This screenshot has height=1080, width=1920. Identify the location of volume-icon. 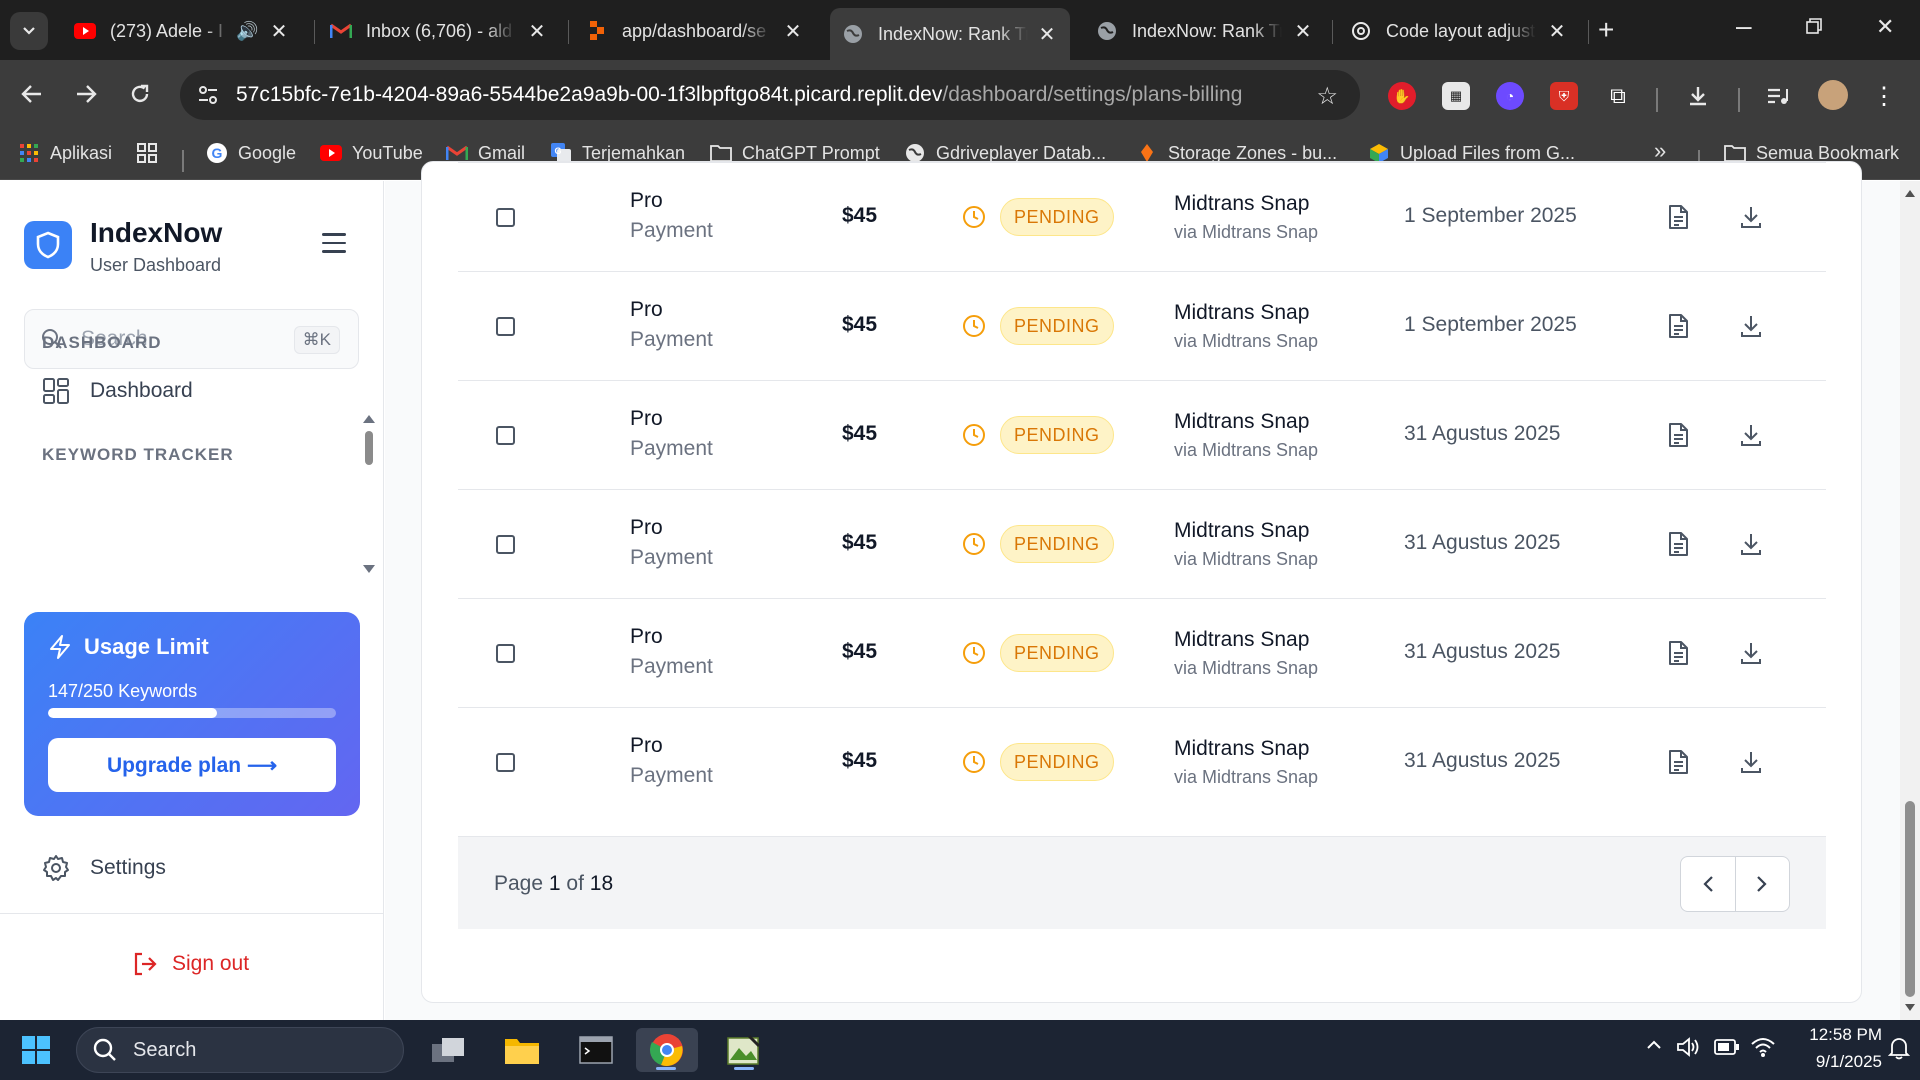
(1688, 1049).